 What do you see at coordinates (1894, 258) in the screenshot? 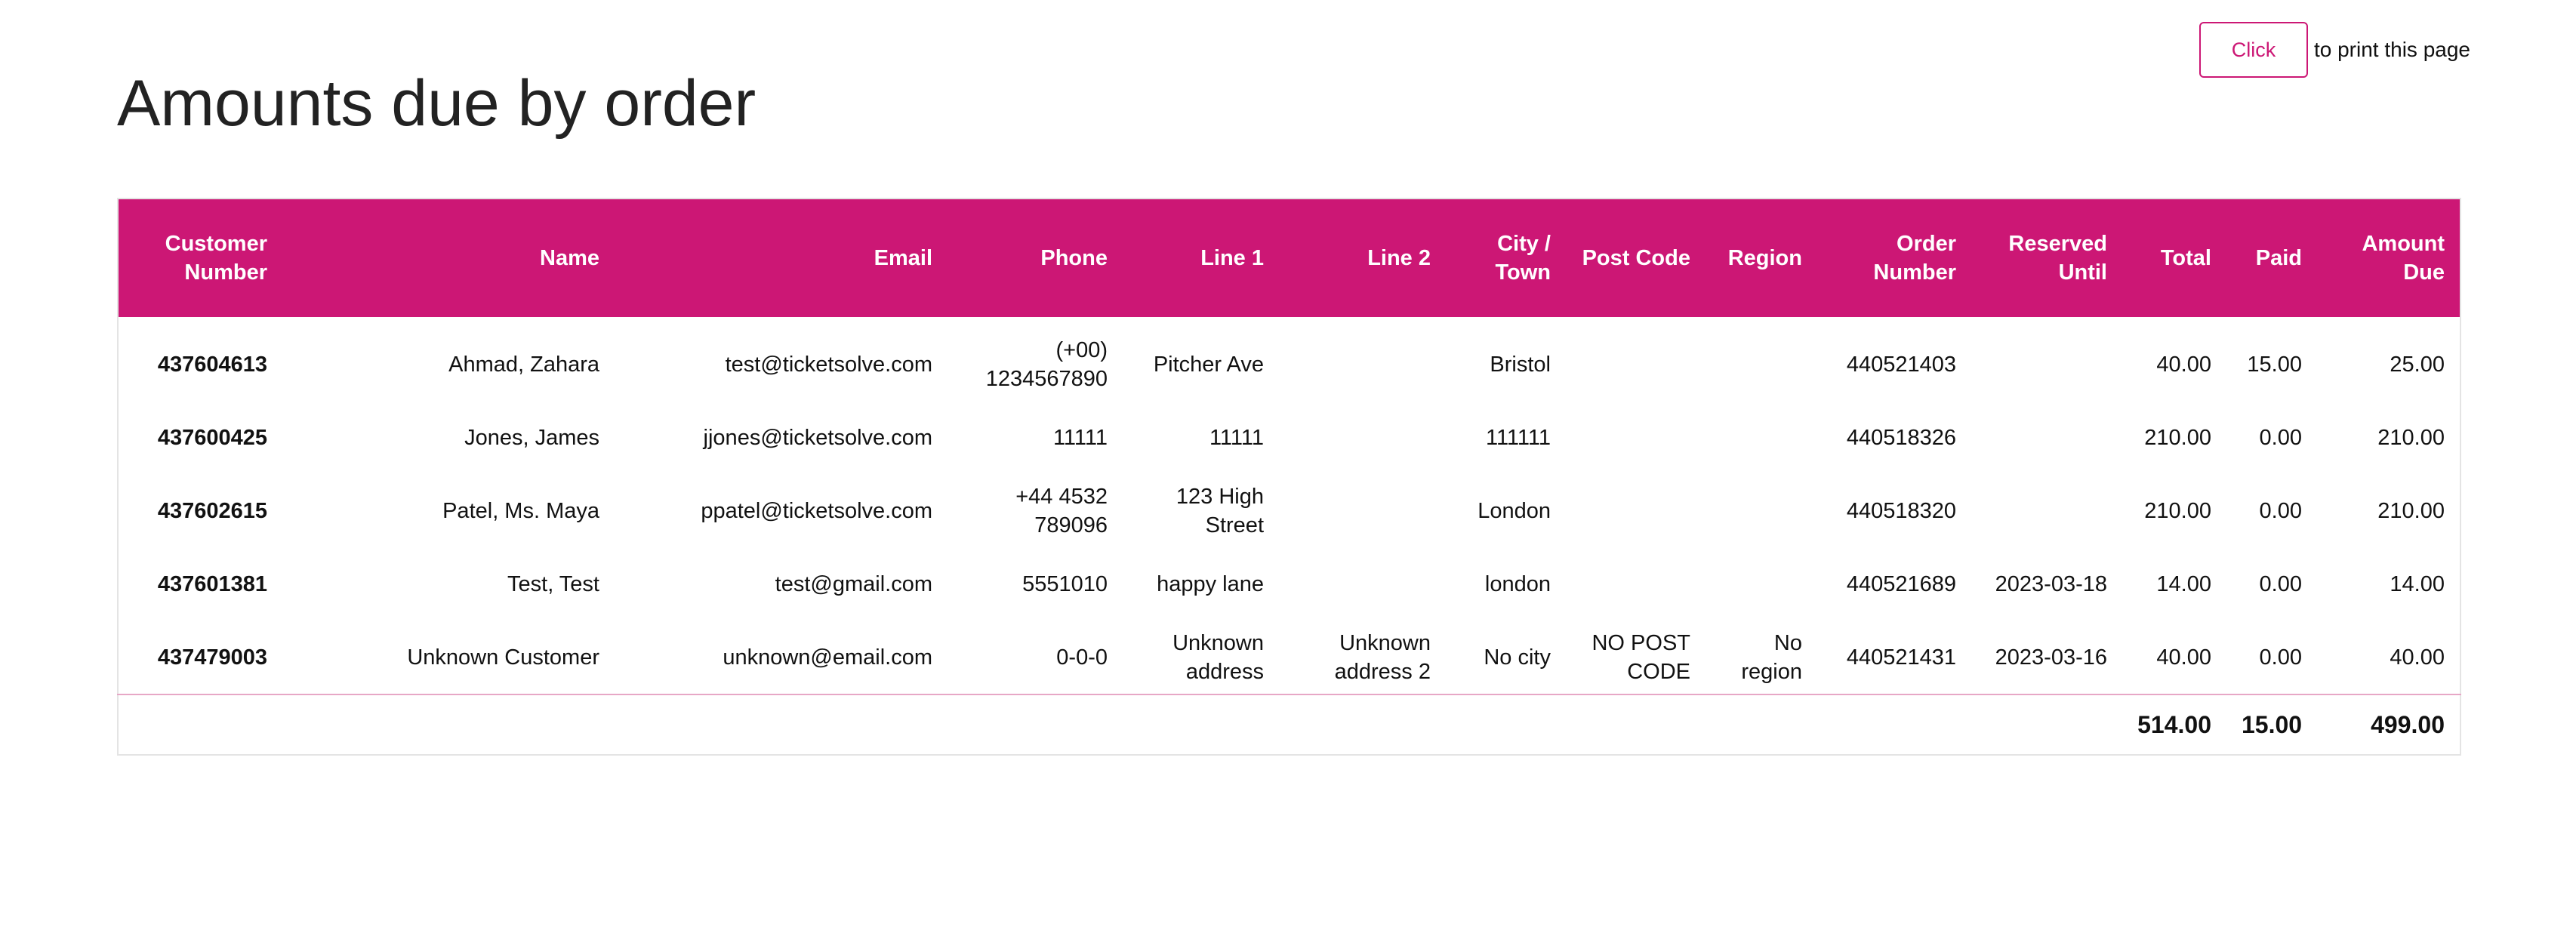
I see `header-order-number: Order Number` at bounding box center [1894, 258].